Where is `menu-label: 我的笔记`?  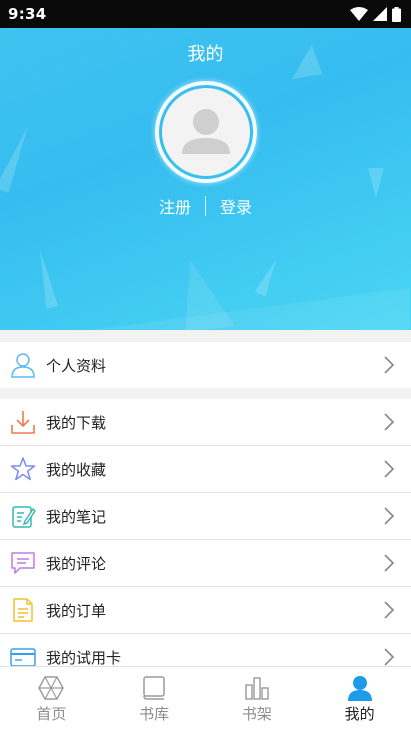
menu-label: 我的笔记 is located at coordinates (76, 516).